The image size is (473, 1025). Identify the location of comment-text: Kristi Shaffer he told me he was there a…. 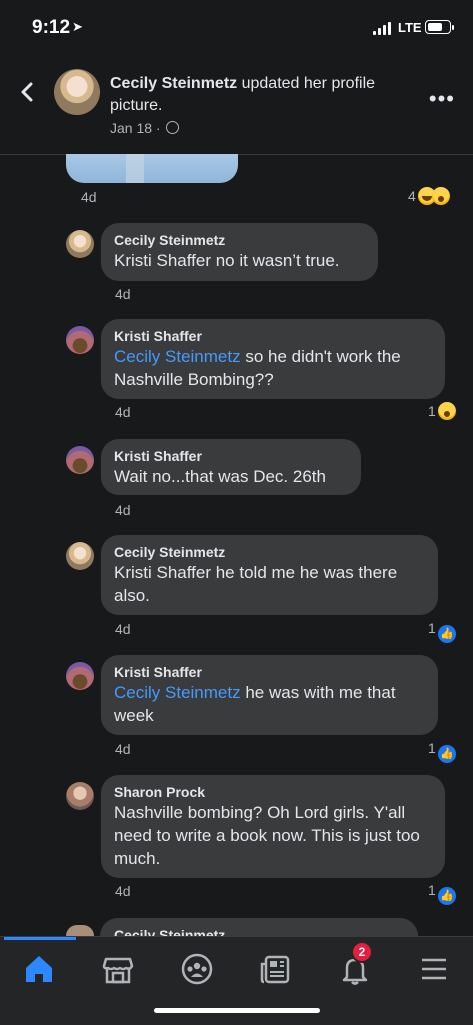
(256, 584).